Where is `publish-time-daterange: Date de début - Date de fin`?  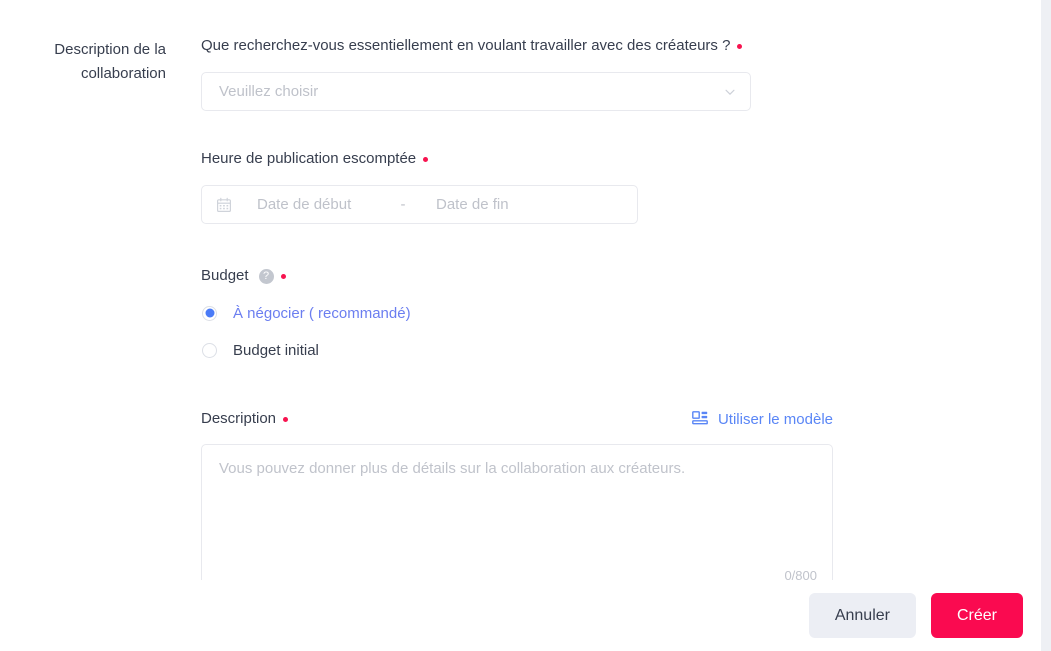
publish-time-daterange: Date de début - Date de fin is located at coordinates (419, 204).